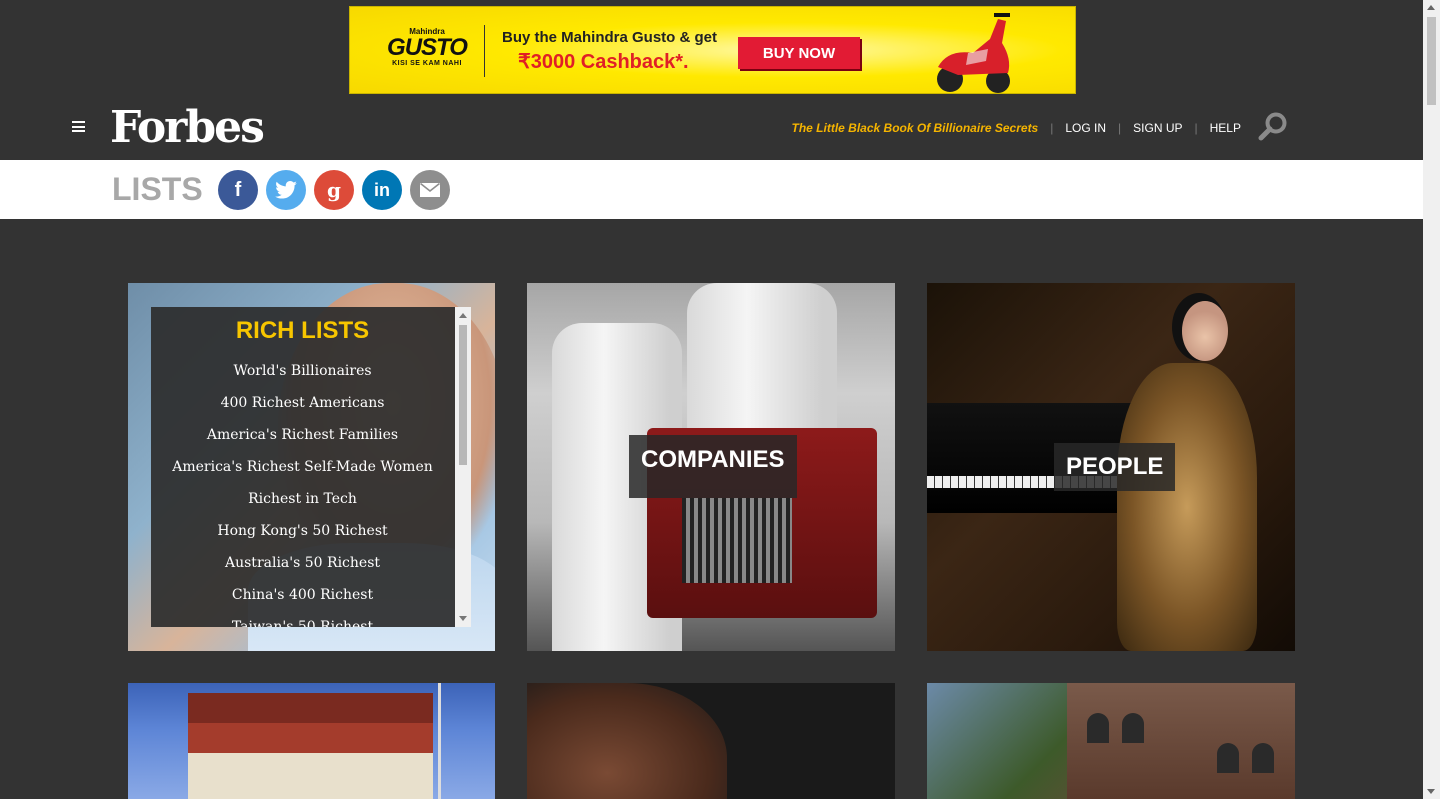 Image resolution: width=1440 pixels, height=799 pixels. I want to click on login-link: LOG IN, so click(1085, 128).